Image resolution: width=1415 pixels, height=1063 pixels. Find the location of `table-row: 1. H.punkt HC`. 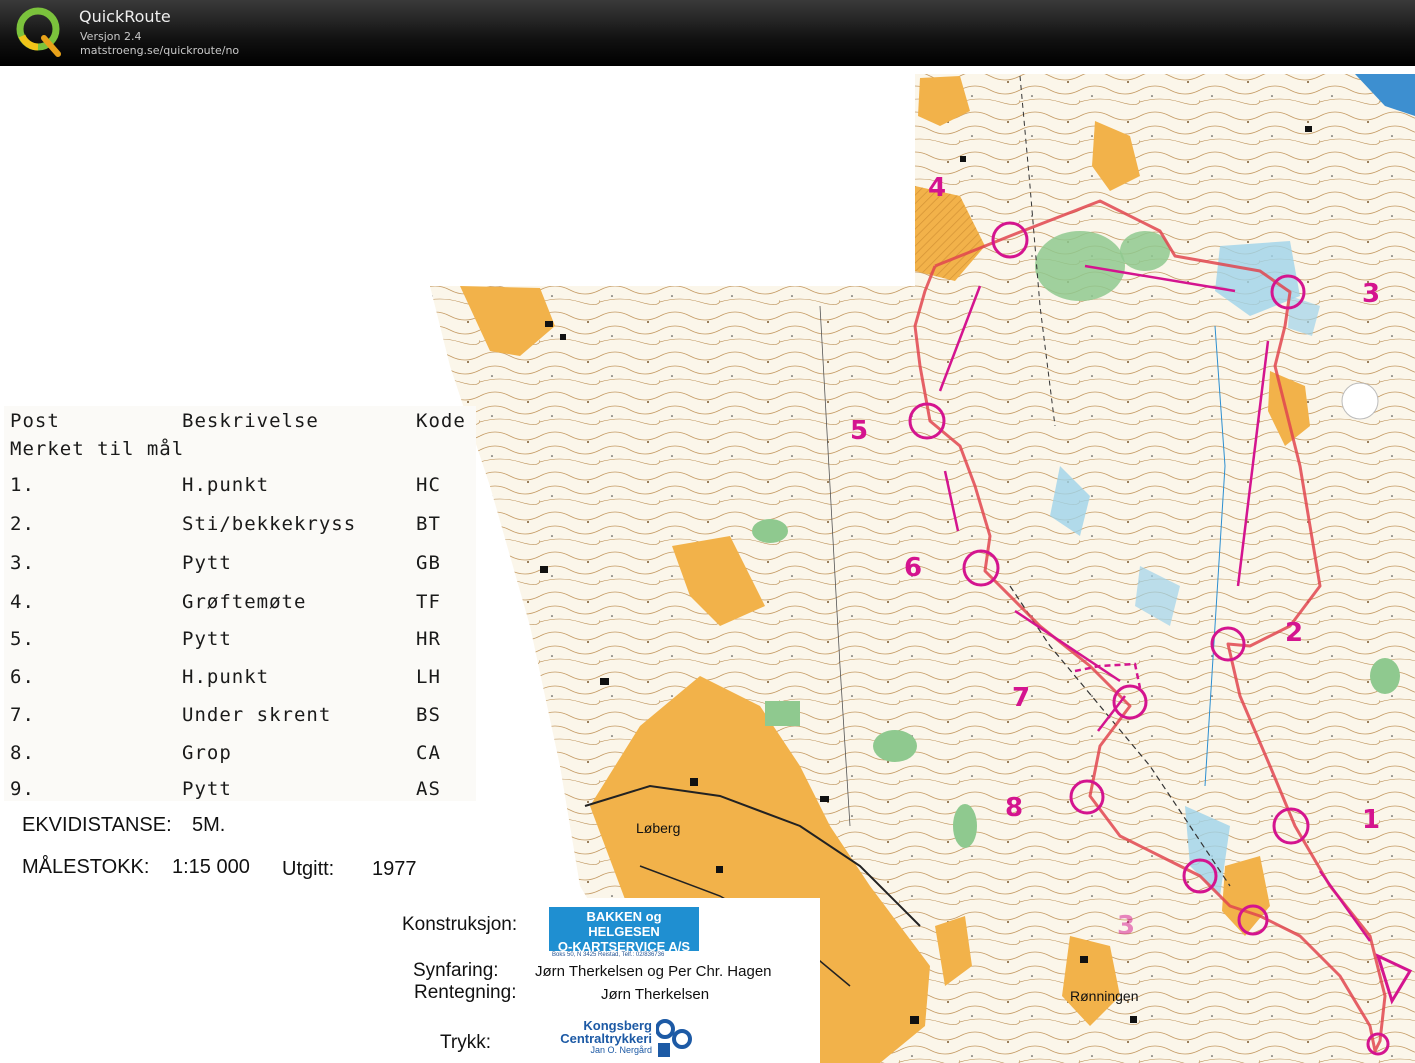

table-row: 1. H.punkt HC is located at coordinates (225, 485).